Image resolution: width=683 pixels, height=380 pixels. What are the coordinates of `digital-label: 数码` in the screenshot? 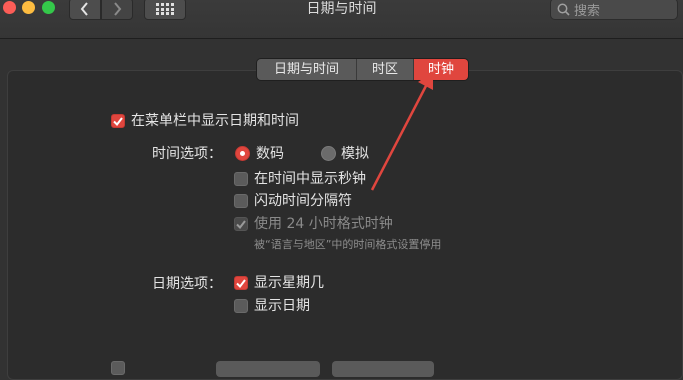 It's located at (270, 154).